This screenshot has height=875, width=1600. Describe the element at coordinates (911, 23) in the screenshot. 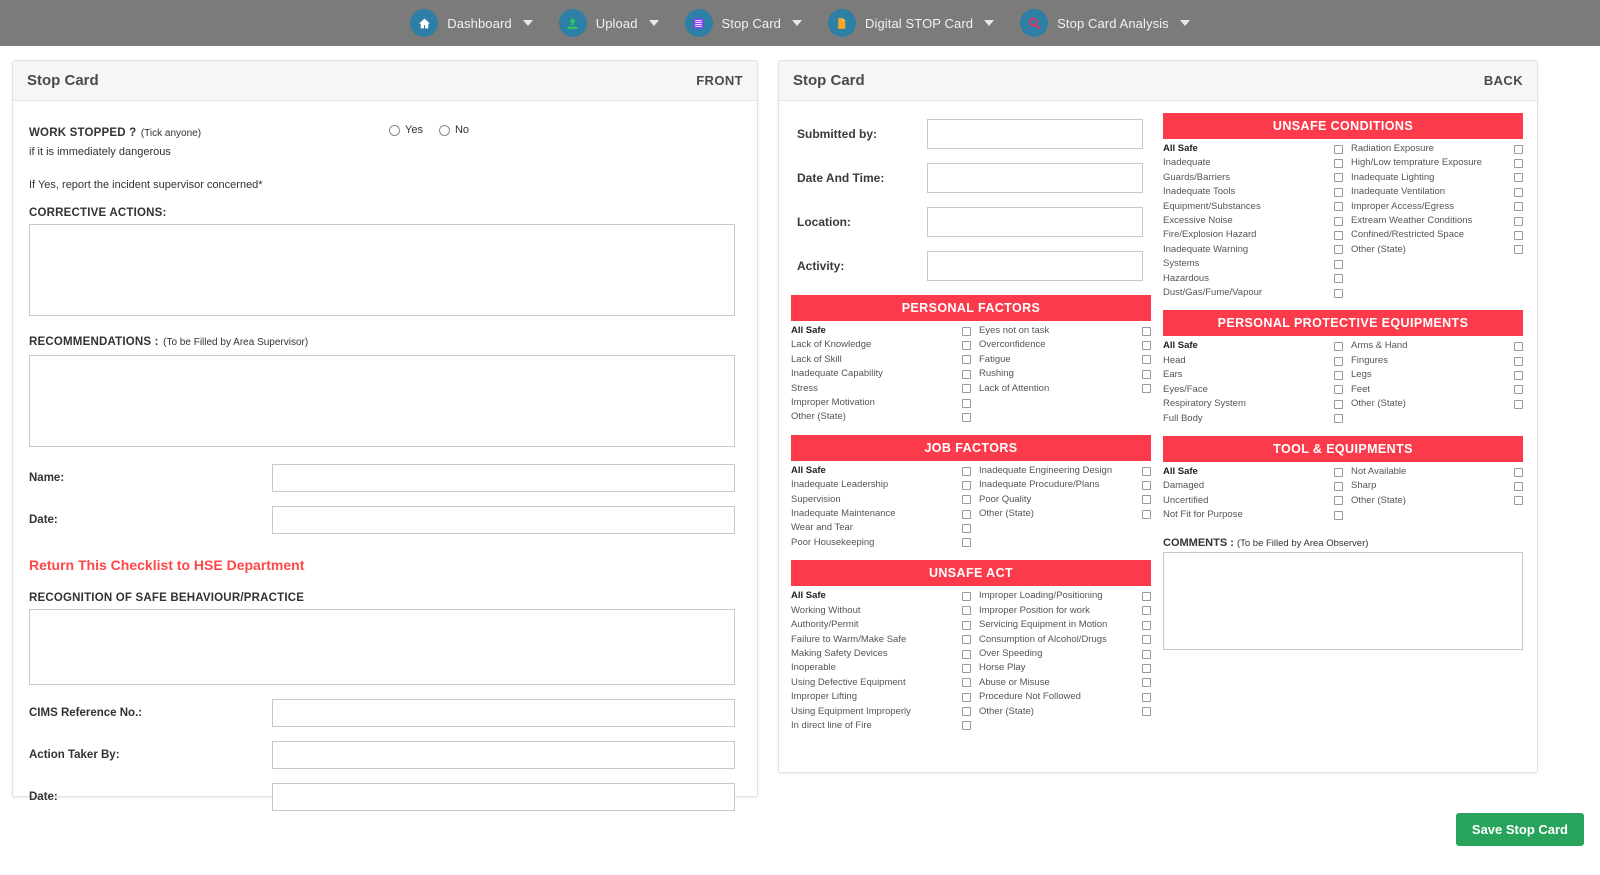

I see `nav-item-digital-stop-card: Digital STOP Card` at that location.